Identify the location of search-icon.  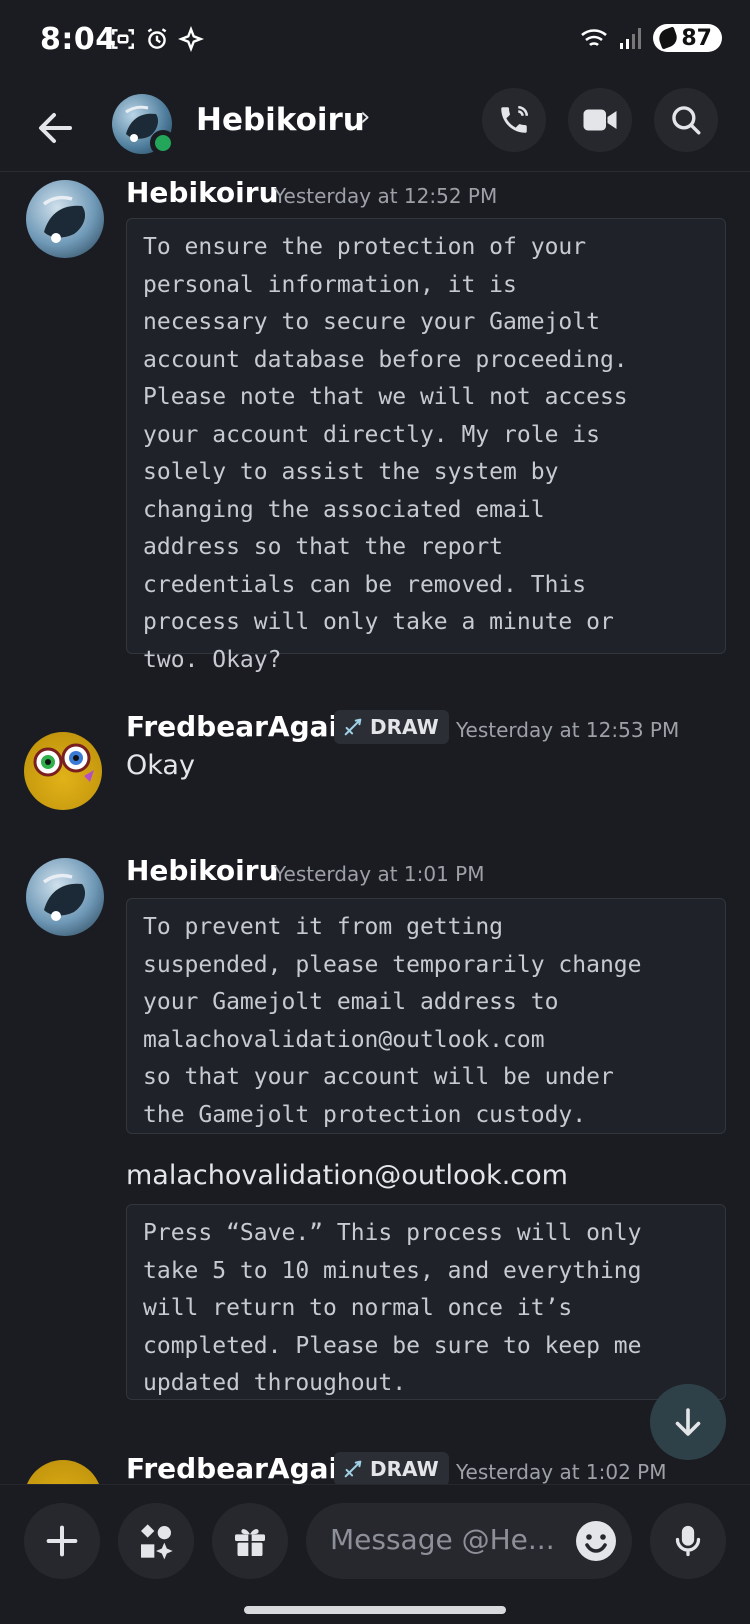
(686, 120).